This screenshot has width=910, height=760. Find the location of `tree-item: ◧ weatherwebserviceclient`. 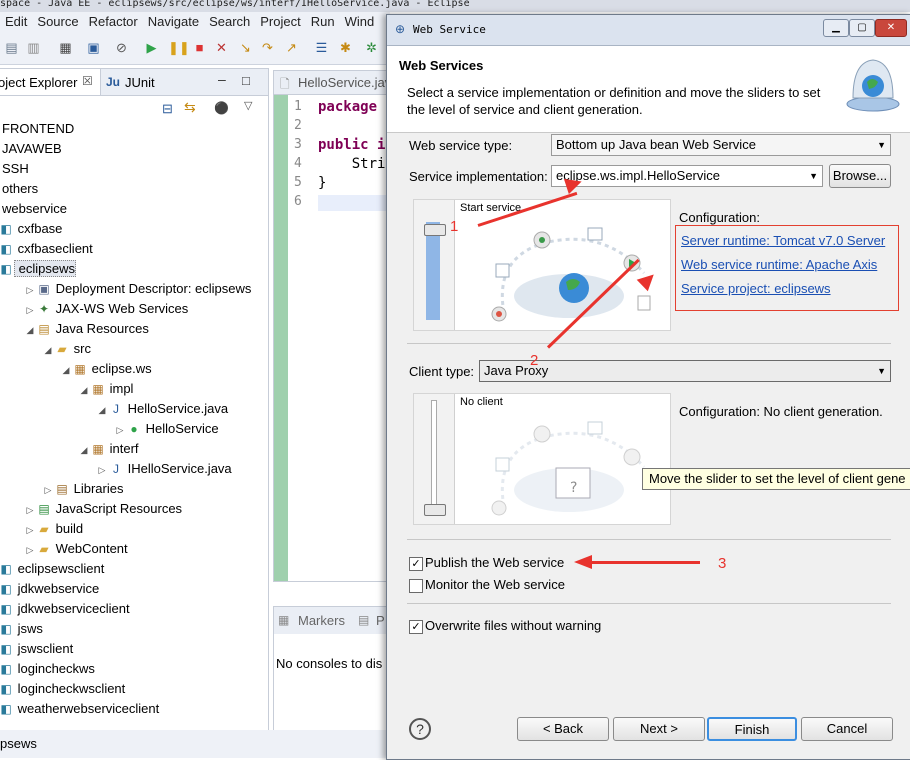

tree-item: ◧ weatherwebserviceclient is located at coordinates (79, 709).